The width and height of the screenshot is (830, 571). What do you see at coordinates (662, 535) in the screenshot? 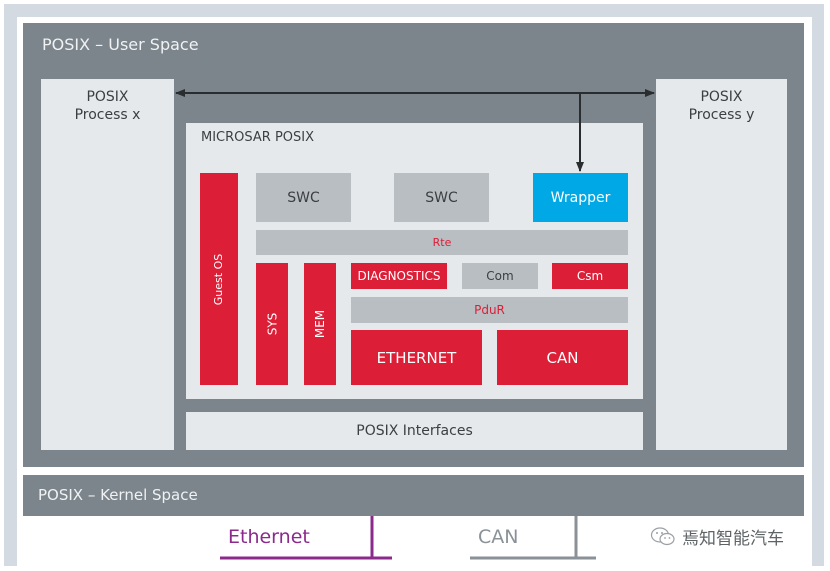
I see `wechat-icon` at bounding box center [662, 535].